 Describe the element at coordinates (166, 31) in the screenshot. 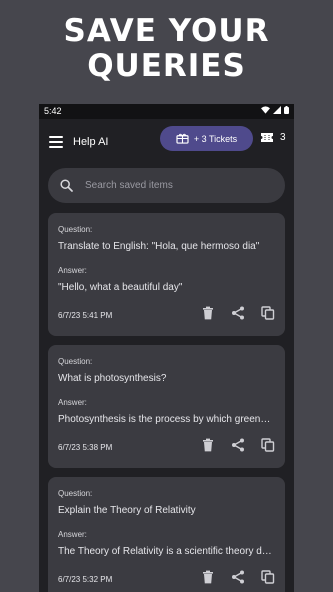

I see `promo-line-1: SAVE YOUR` at that location.